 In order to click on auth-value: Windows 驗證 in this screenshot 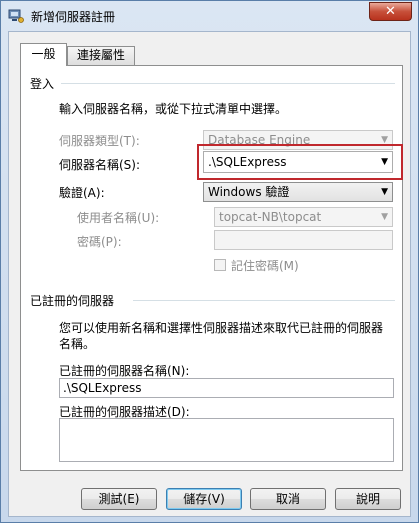, I will do `click(249, 192)`.